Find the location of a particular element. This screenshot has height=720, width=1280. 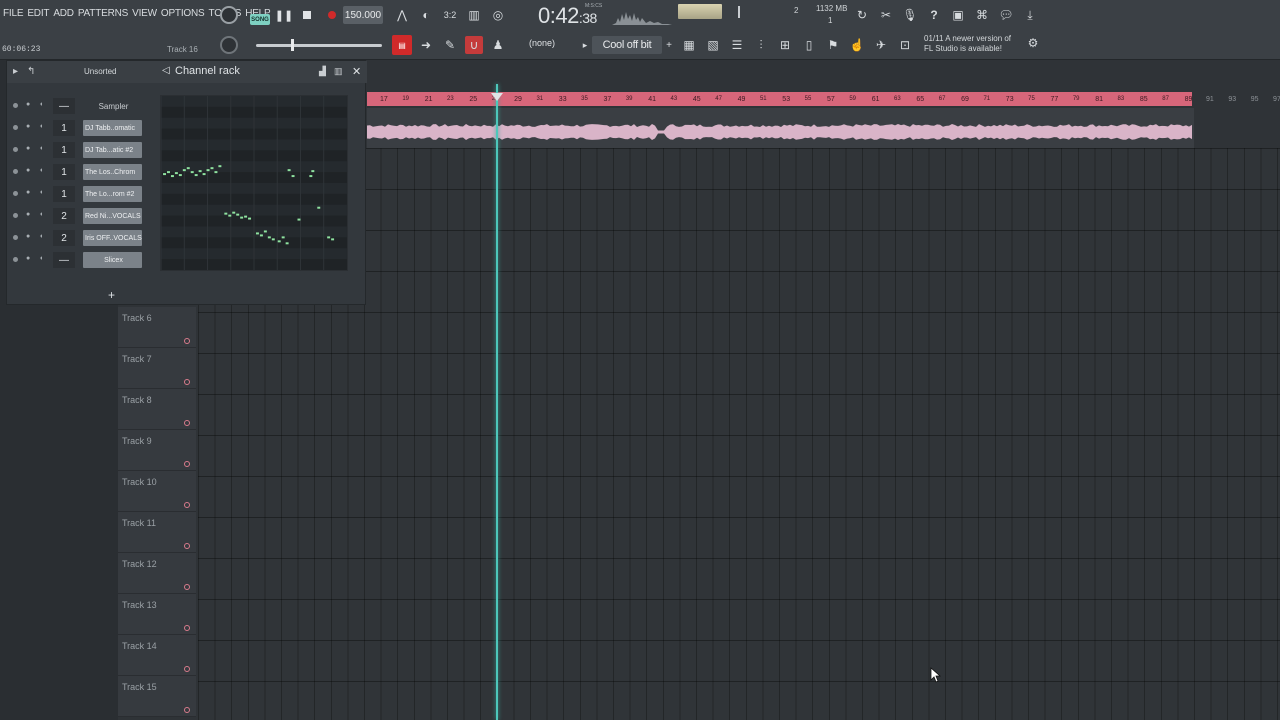

record-button is located at coordinates (332, 15).